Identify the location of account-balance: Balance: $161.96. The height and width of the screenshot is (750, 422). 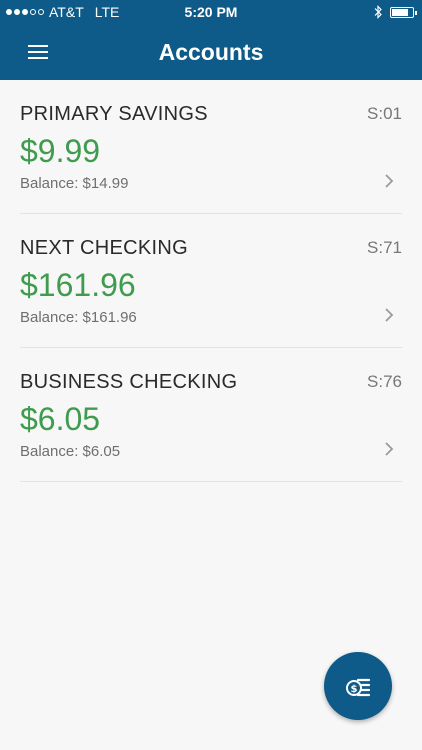
(78, 317).